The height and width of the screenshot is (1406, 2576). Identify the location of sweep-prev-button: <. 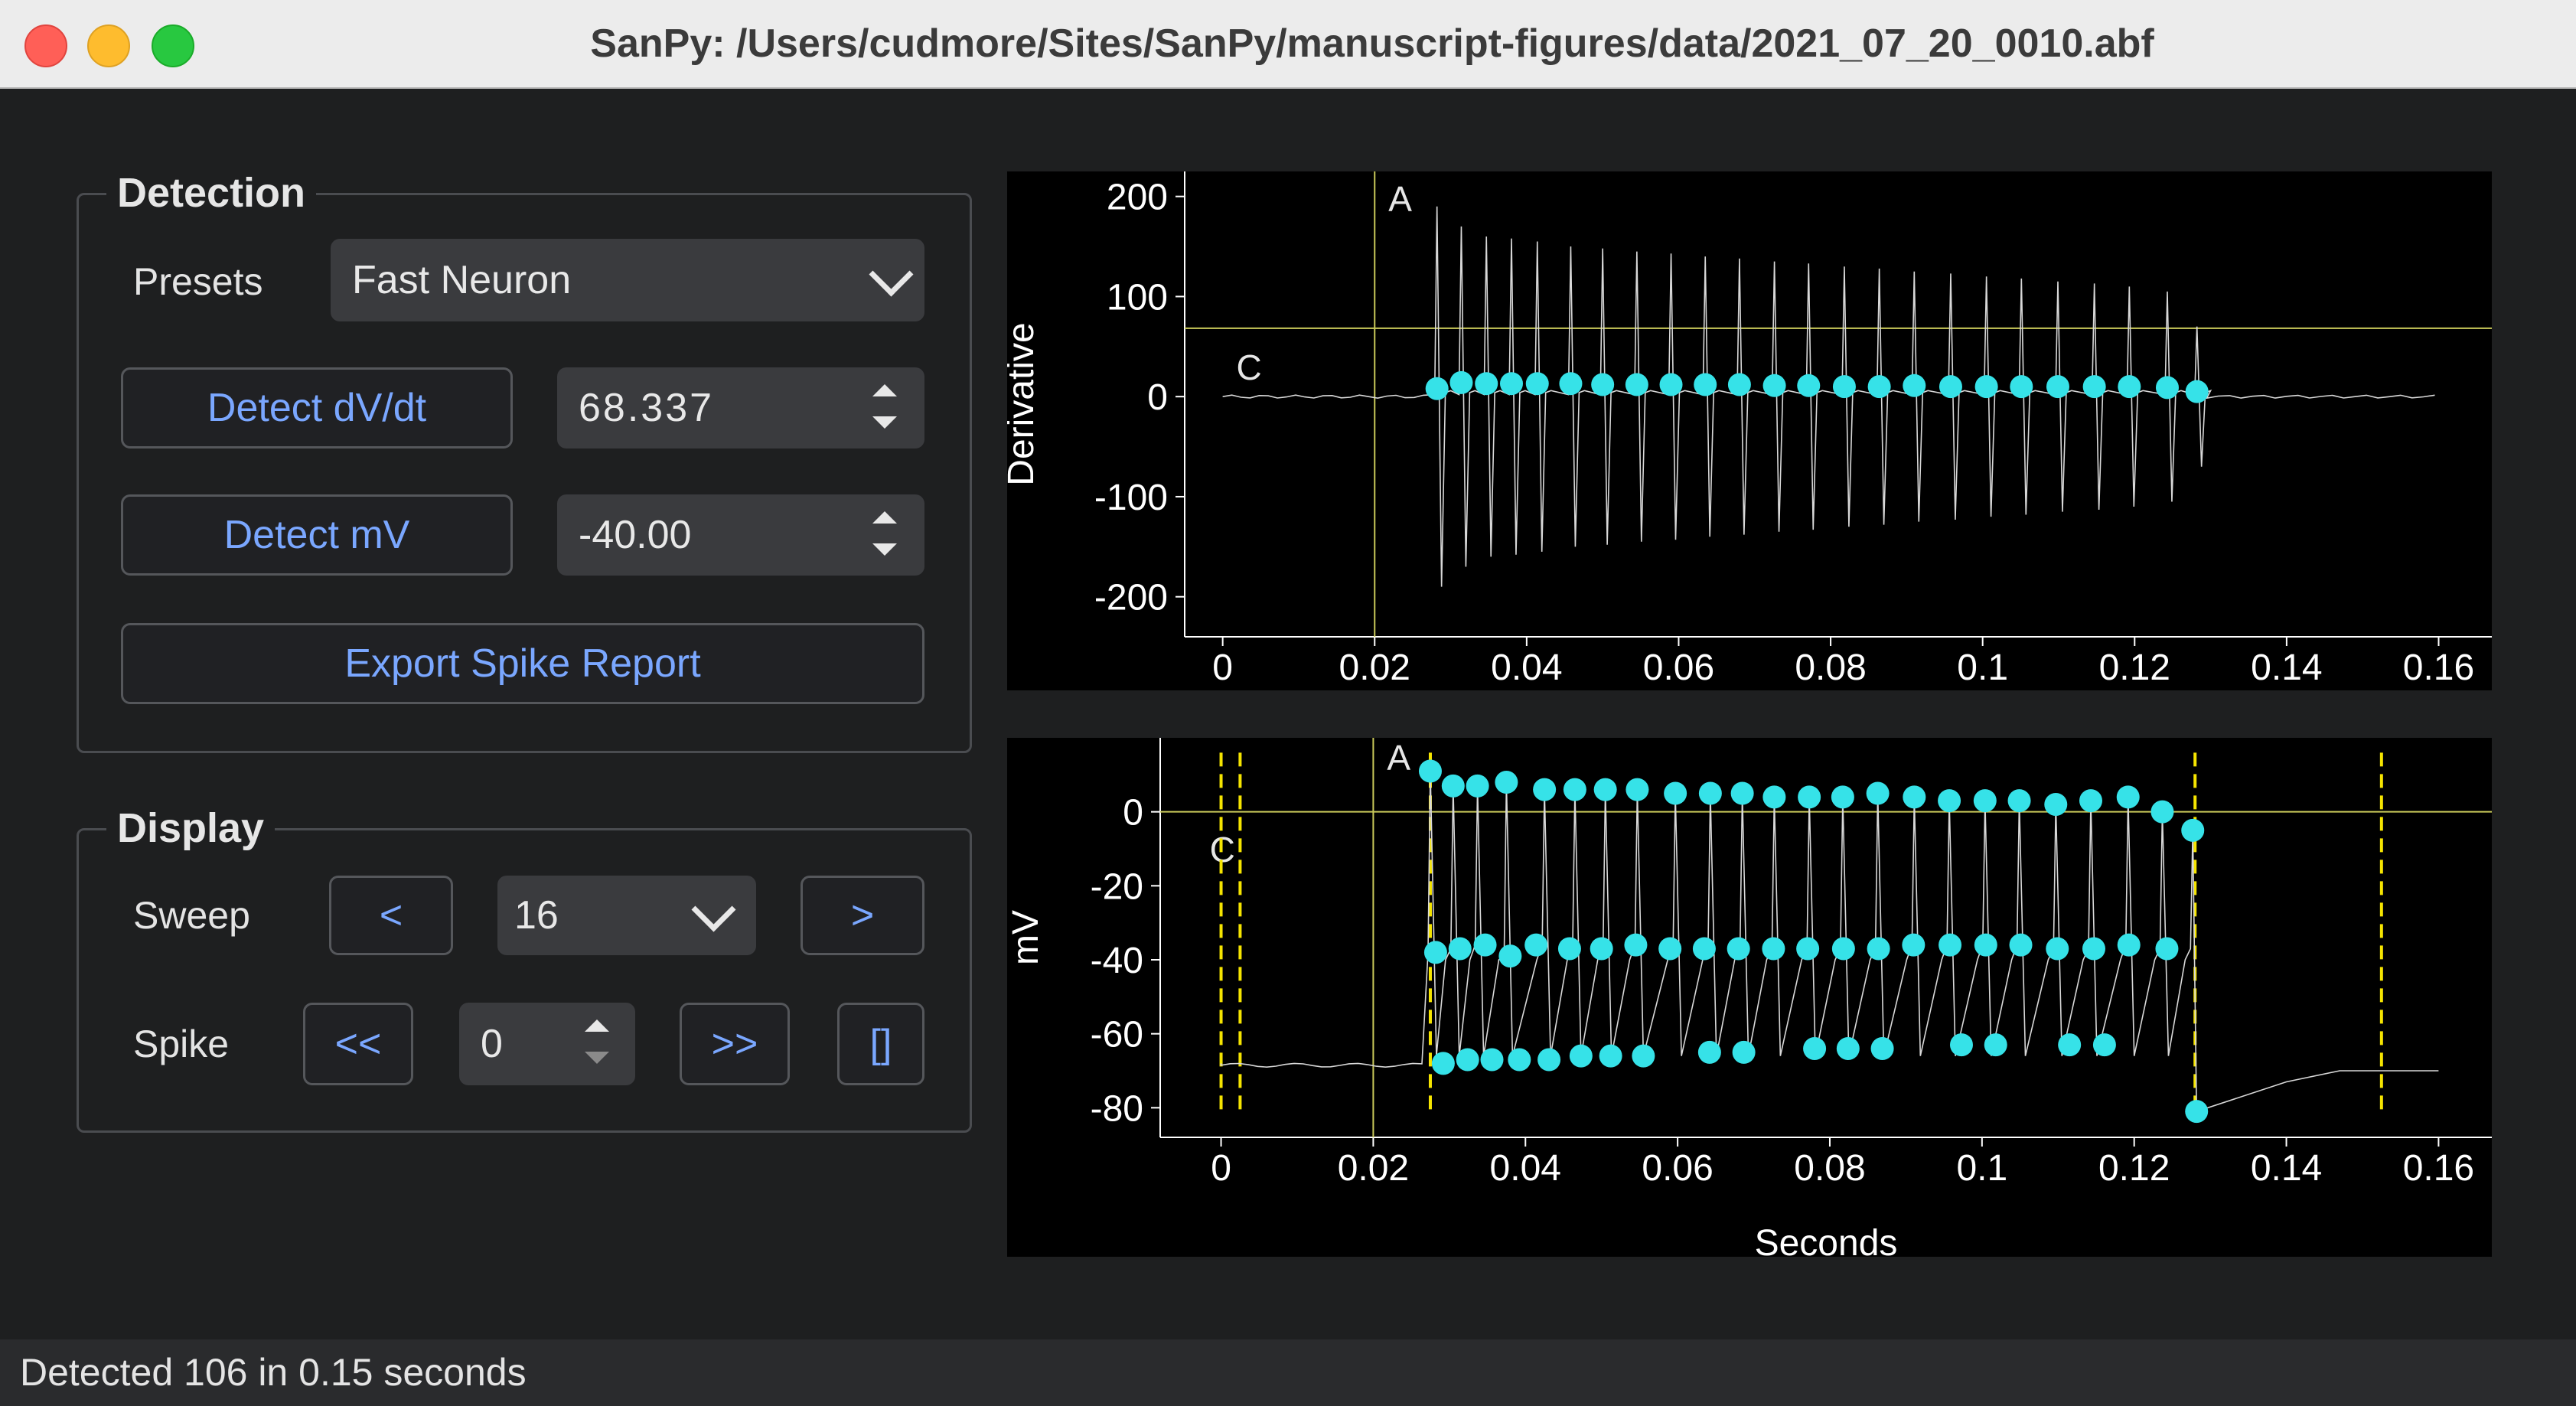
(391, 915).